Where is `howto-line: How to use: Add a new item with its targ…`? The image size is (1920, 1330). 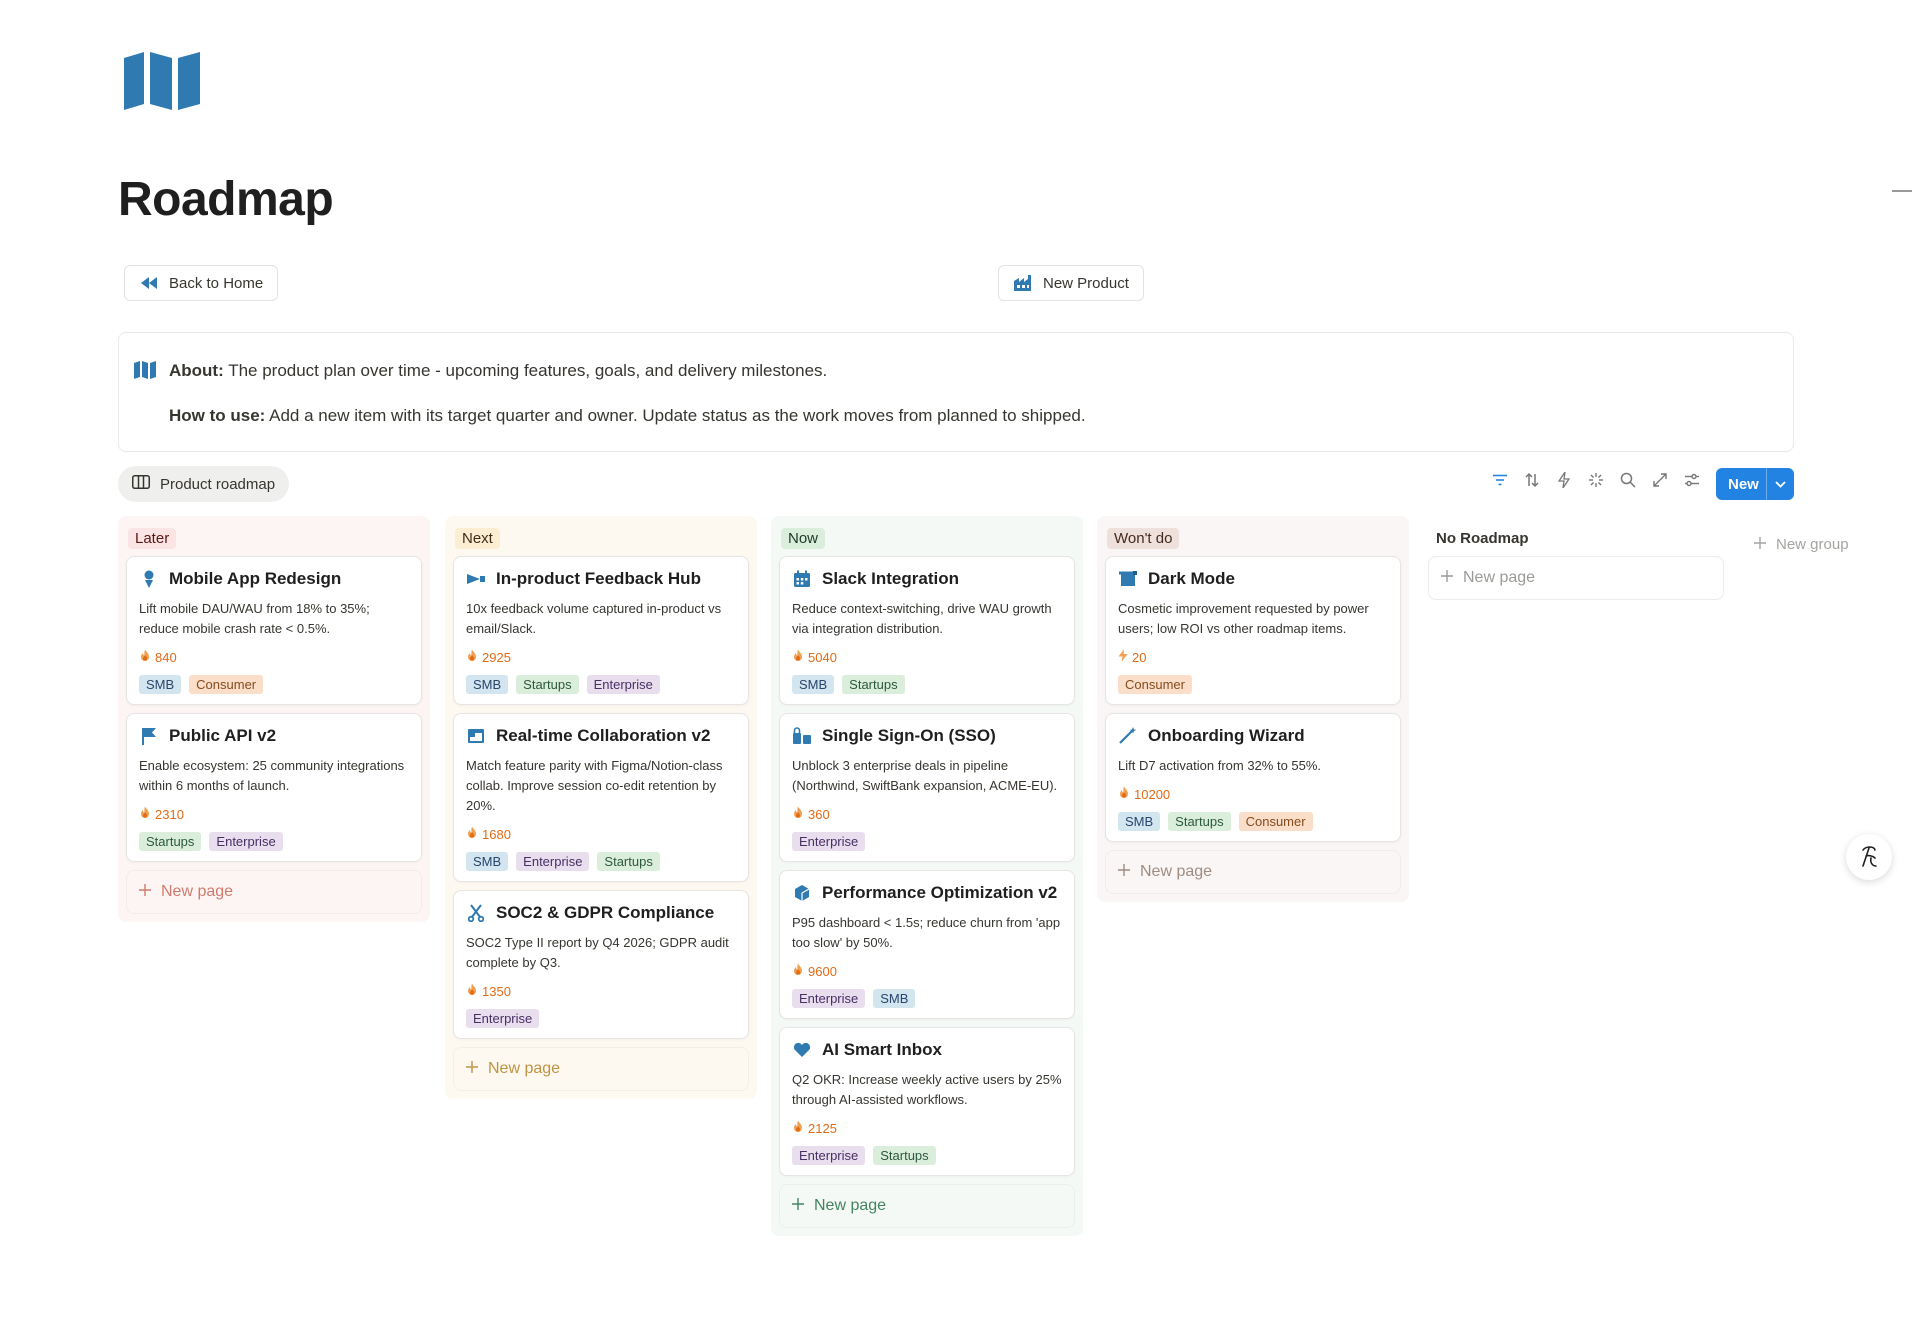
howto-line: How to use: Add a new item with its targ… is located at coordinates (627, 416).